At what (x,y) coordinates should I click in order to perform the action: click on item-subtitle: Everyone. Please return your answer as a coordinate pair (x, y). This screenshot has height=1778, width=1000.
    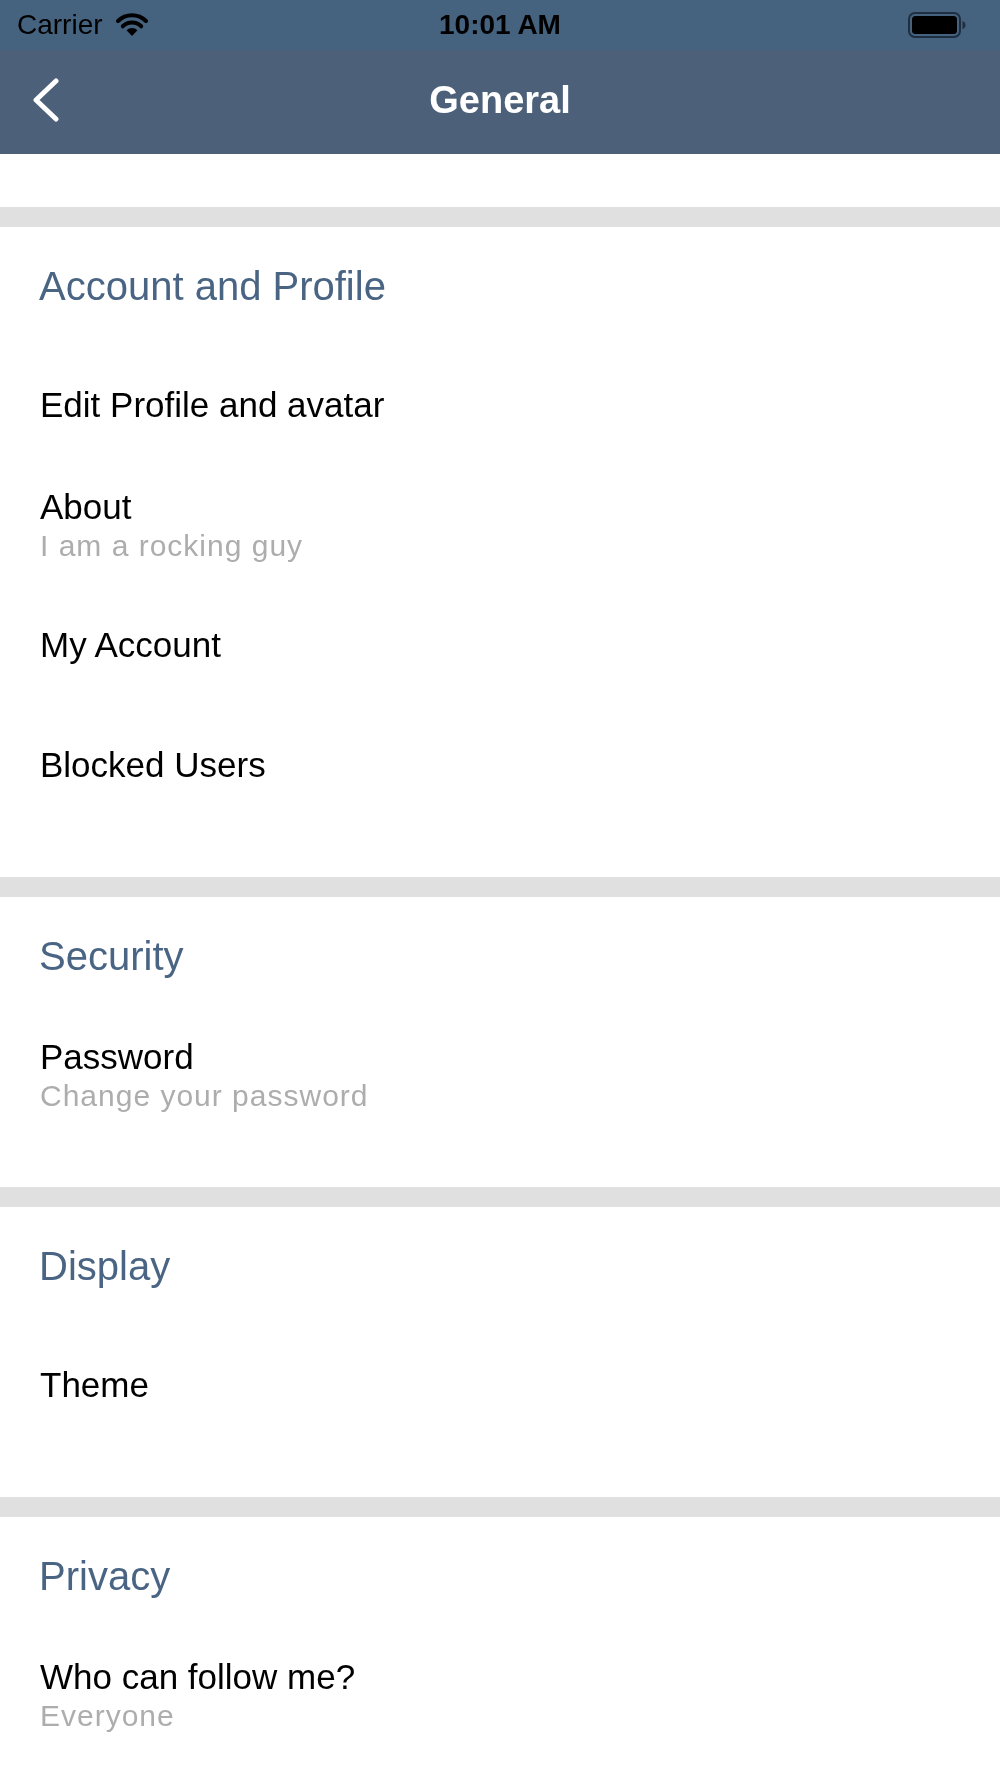
    Looking at the image, I should click on (107, 1716).